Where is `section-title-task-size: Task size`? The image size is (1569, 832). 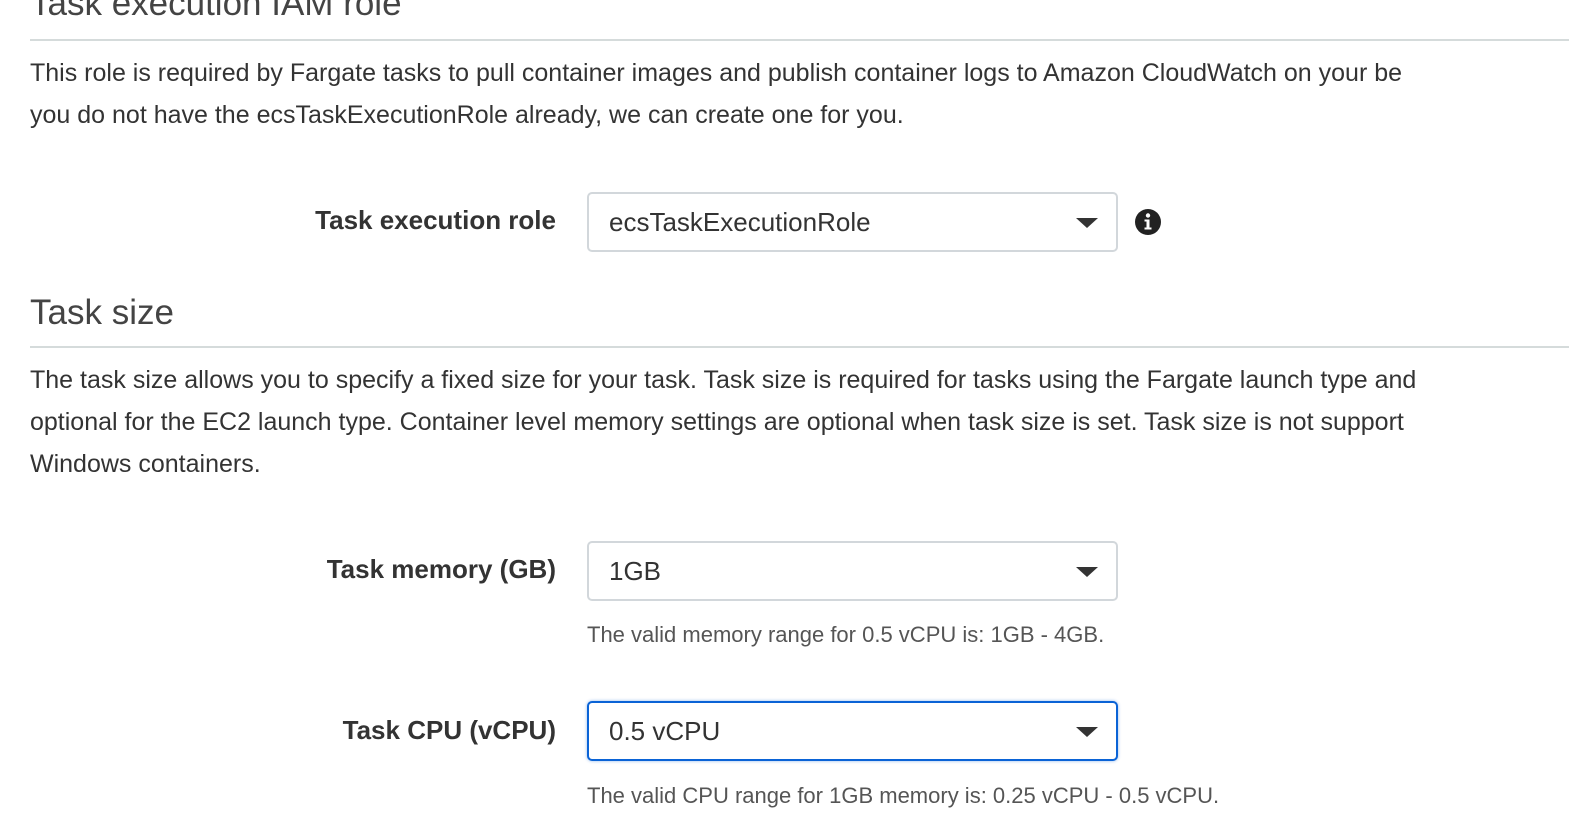 section-title-task-size: Task size is located at coordinates (102, 312).